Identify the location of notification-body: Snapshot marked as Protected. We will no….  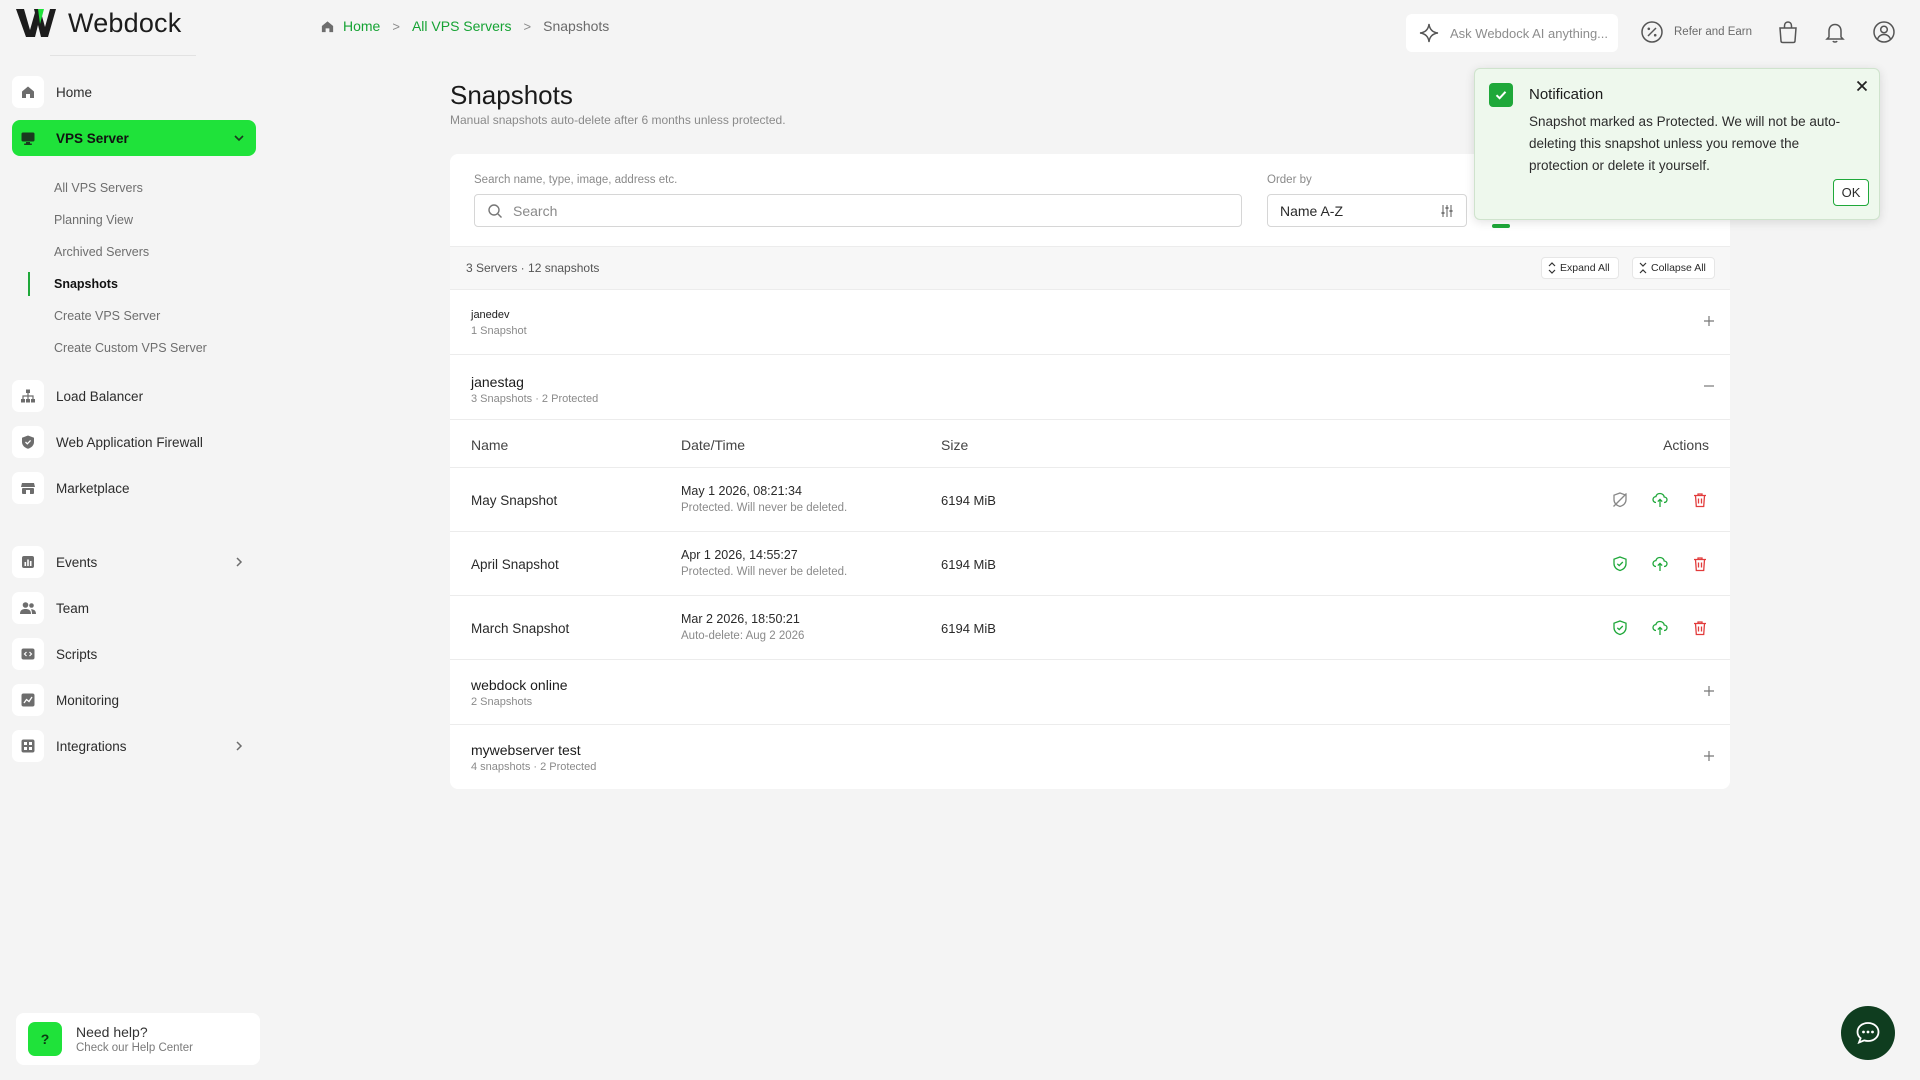
(1685, 143).